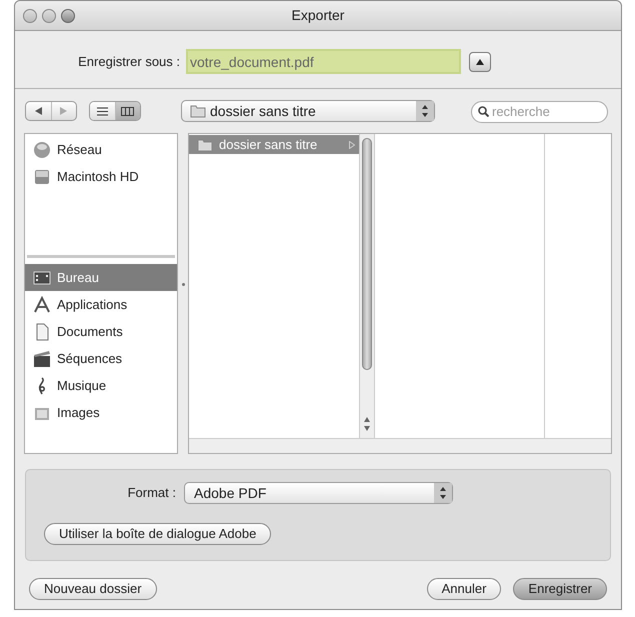 The width and height of the screenshot is (635, 617). What do you see at coordinates (323, 61) in the screenshot?
I see `file-name-field: votre_document.pdf` at bounding box center [323, 61].